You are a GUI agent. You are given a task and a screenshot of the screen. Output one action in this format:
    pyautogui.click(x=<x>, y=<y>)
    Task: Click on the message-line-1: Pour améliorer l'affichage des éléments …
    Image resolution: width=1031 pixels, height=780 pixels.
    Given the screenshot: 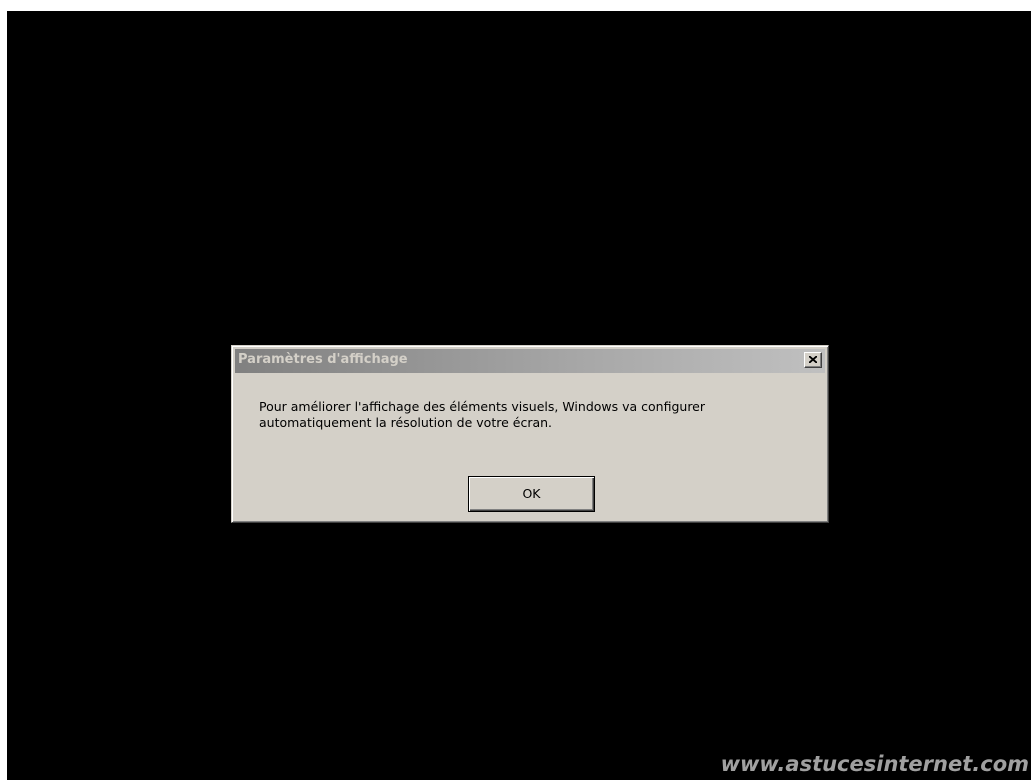 What is the action you would take?
    pyautogui.click(x=482, y=406)
    